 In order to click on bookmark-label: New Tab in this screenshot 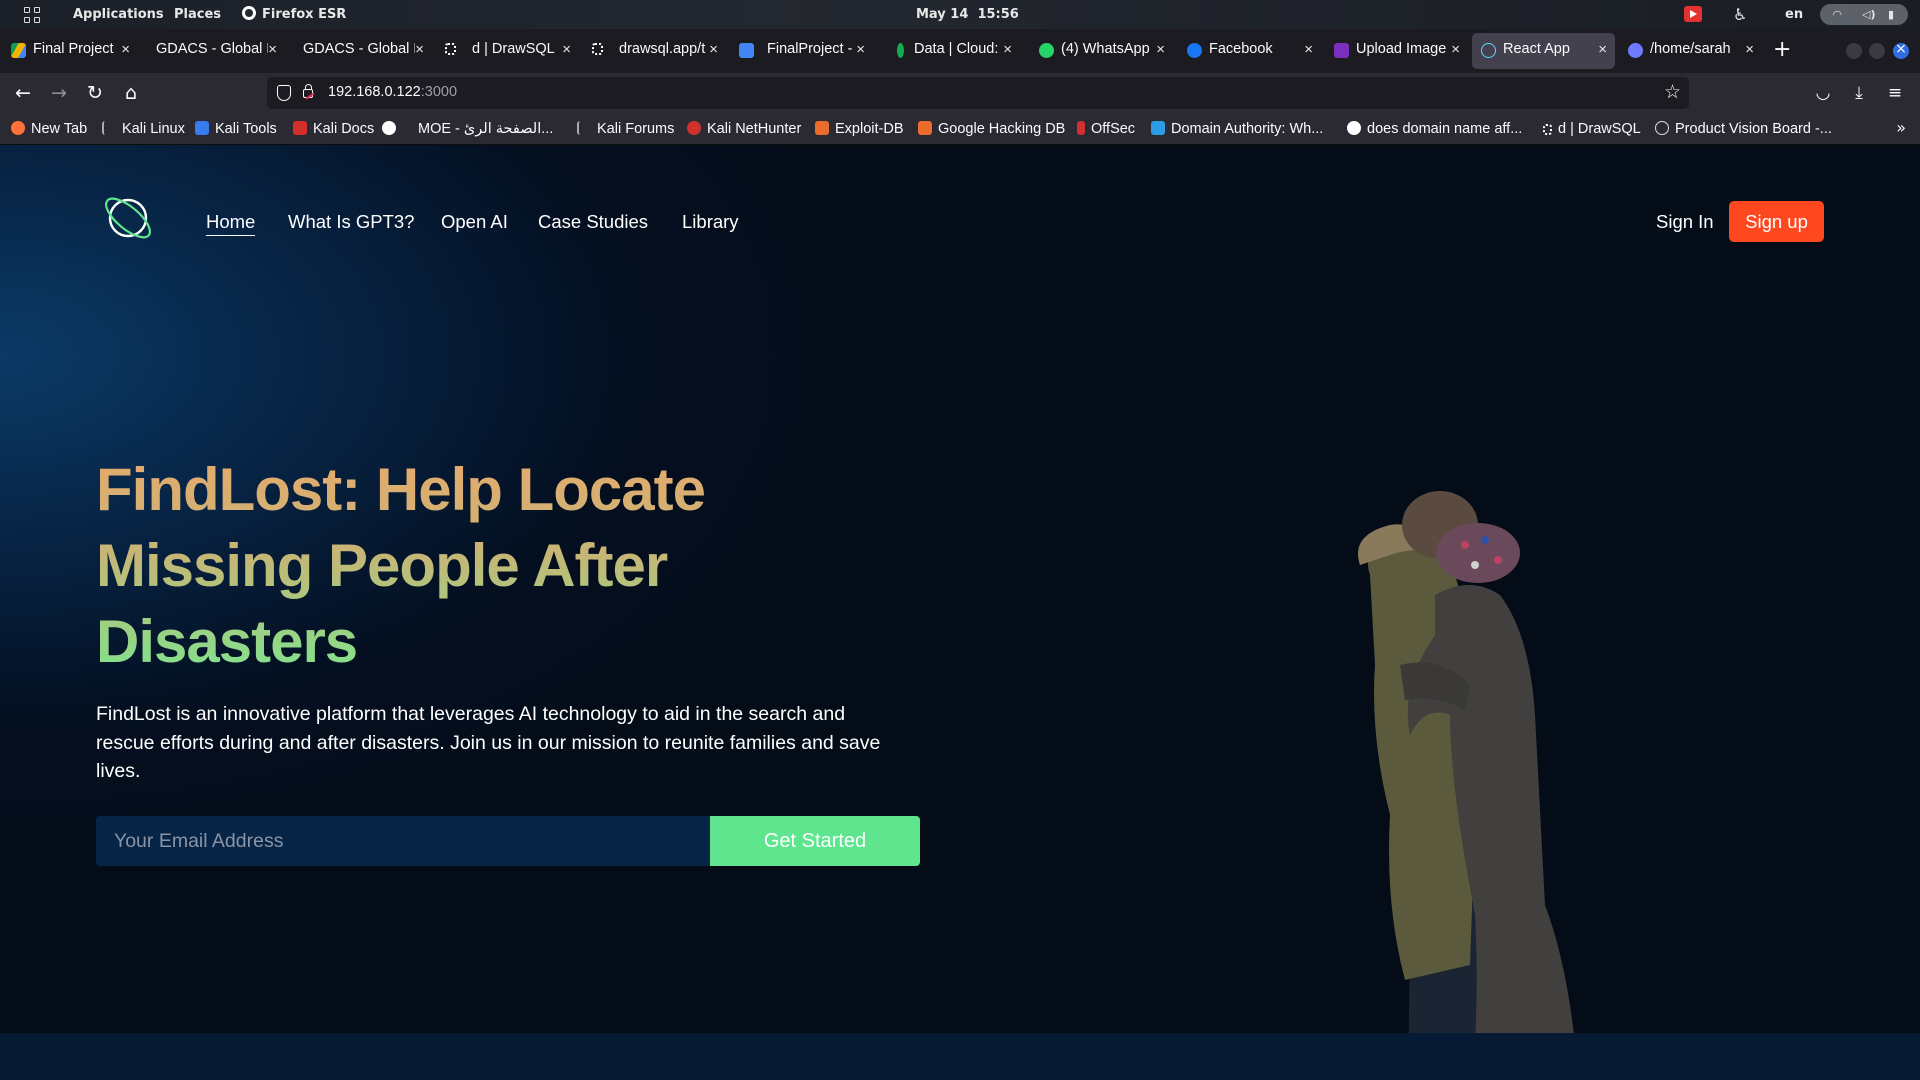, I will do `click(59, 129)`.